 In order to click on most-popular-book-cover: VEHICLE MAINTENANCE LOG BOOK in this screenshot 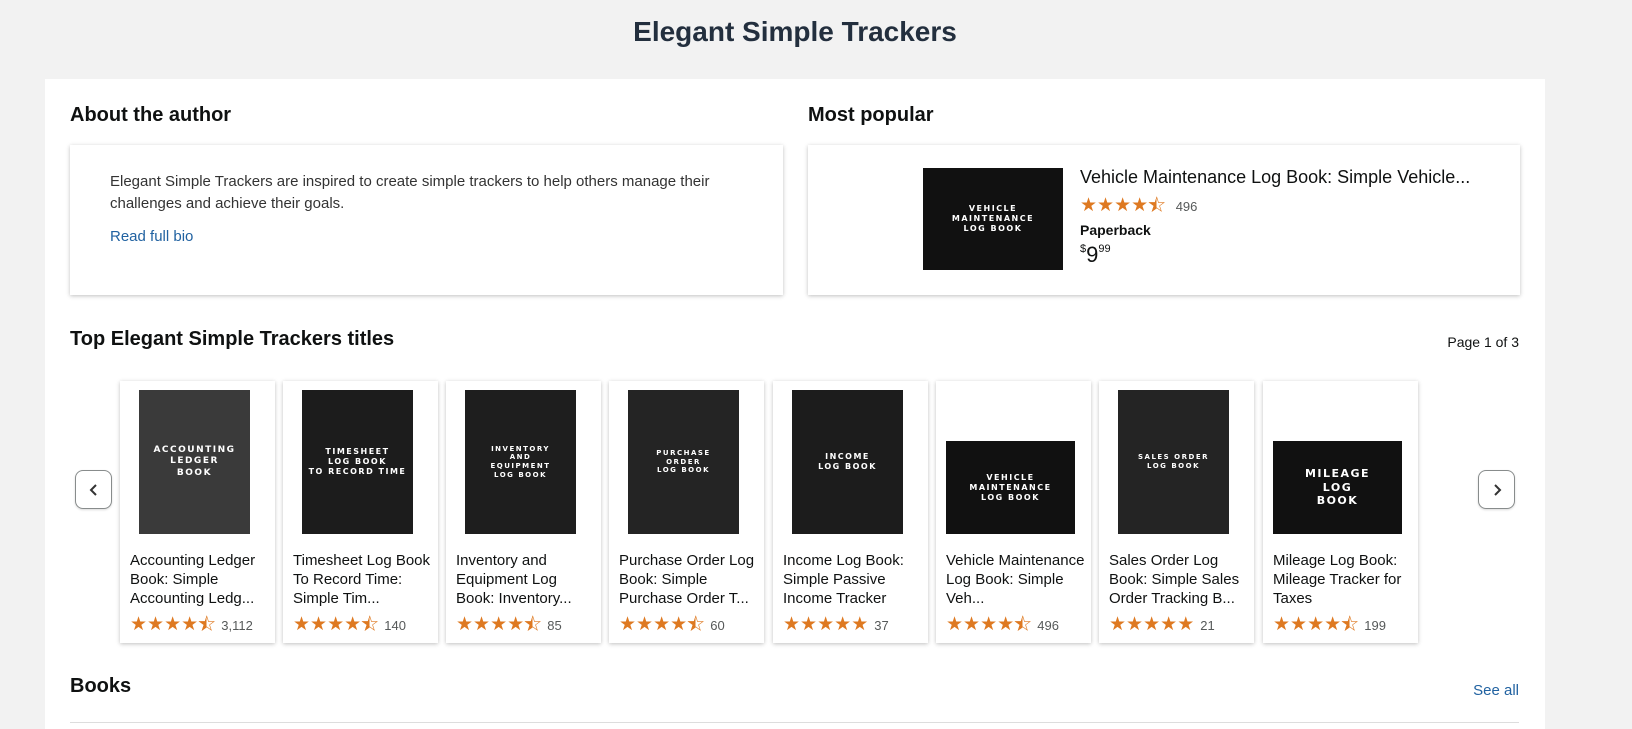, I will do `click(993, 219)`.